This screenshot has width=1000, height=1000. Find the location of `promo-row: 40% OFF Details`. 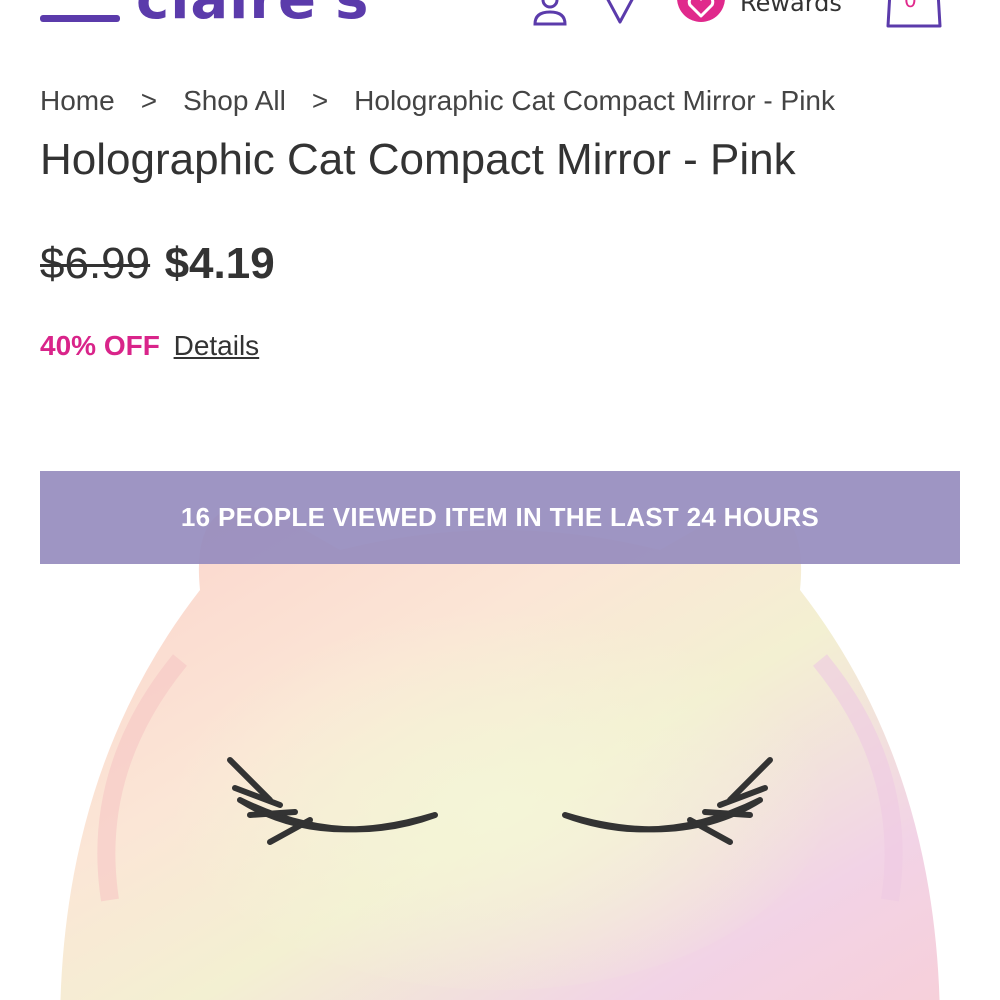

promo-row: 40% OFF Details is located at coordinates (149, 346).